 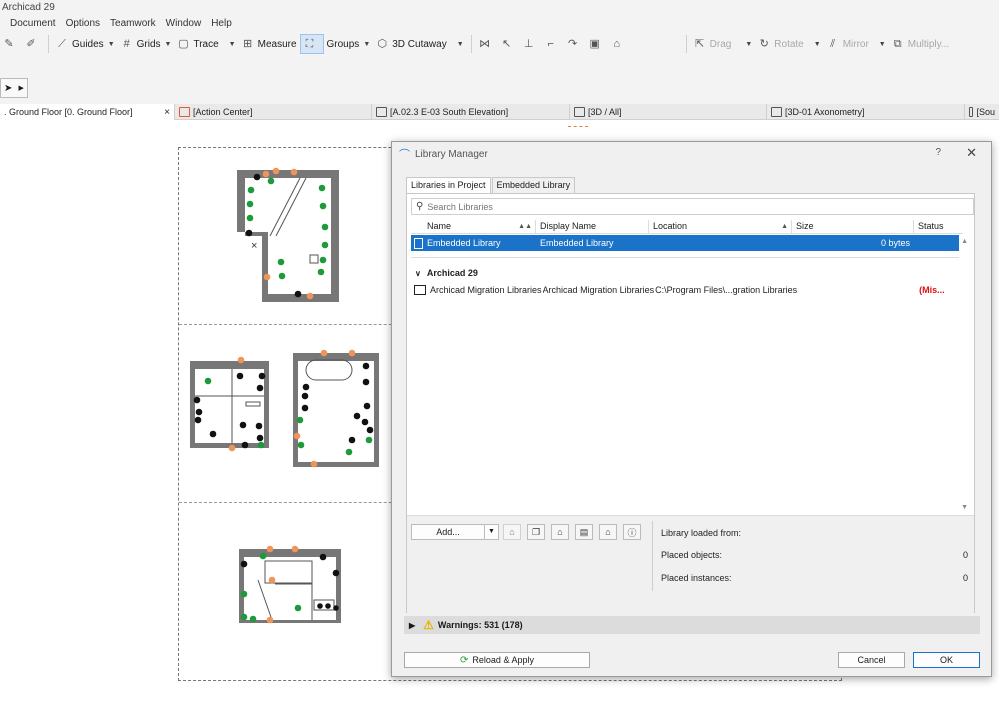 What do you see at coordinates (871, 660) in the screenshot?
I see `cancel-button: Cancel` at bounding box center [871, 660].